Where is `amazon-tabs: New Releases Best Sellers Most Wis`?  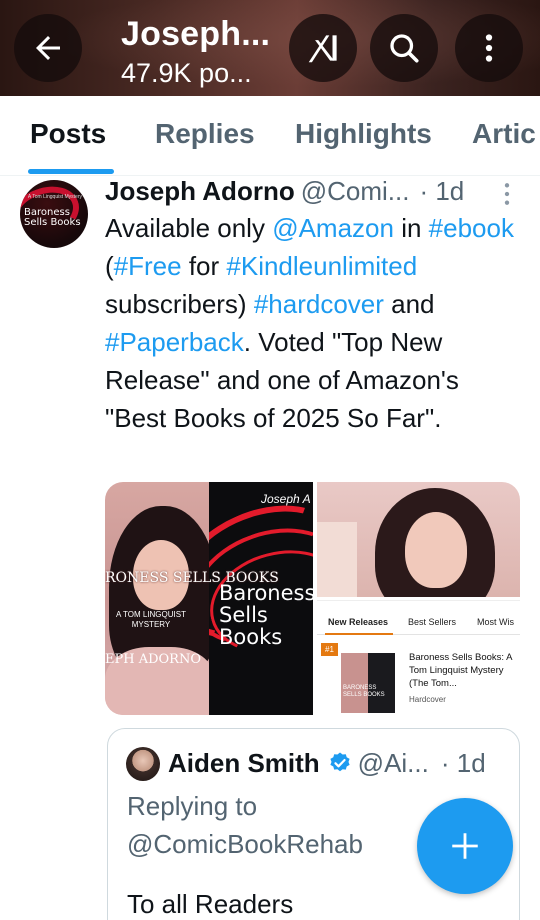 amazon-tabs: New Releases Best Sellers Most Wis is located at coordinates (418, 623).